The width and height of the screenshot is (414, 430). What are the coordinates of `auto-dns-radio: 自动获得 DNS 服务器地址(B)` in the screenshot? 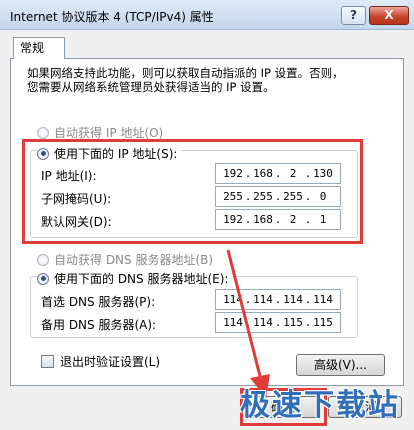 It's located at (125, 259).